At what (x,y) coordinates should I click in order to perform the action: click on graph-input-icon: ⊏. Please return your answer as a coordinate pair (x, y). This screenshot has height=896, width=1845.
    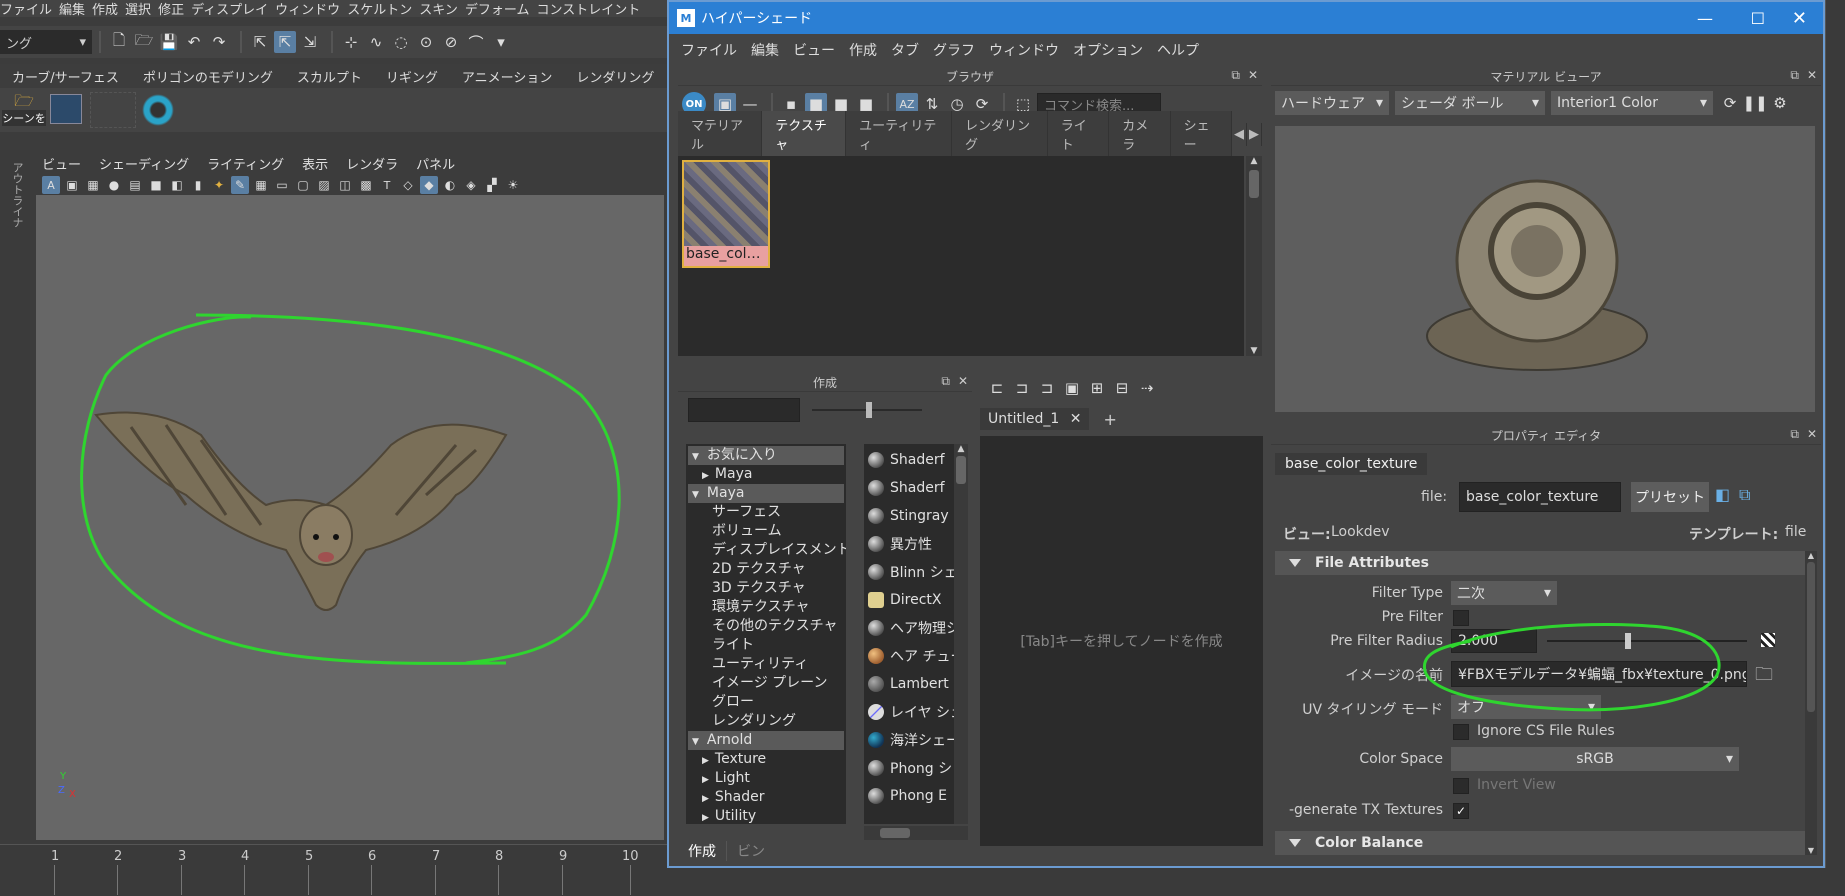
    Looking at the image, I should click on (997, 388).